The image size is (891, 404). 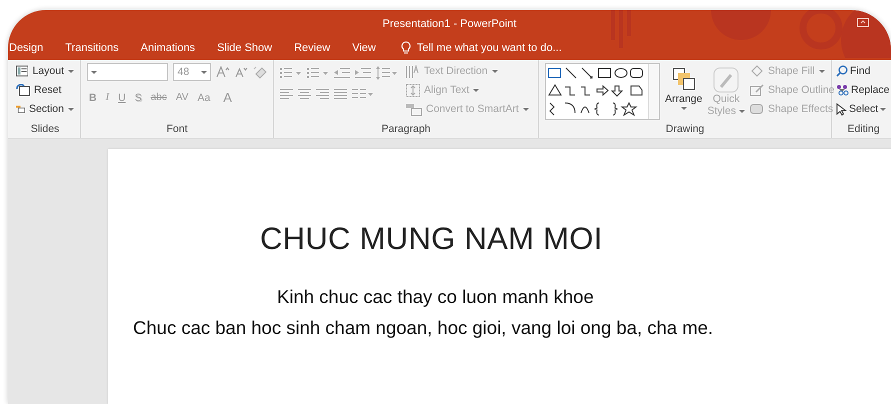 What do you see at coordinates (31, 48) in the screenshot?
I see `ribbon-tab: Design` at bounding box center [31, 48].